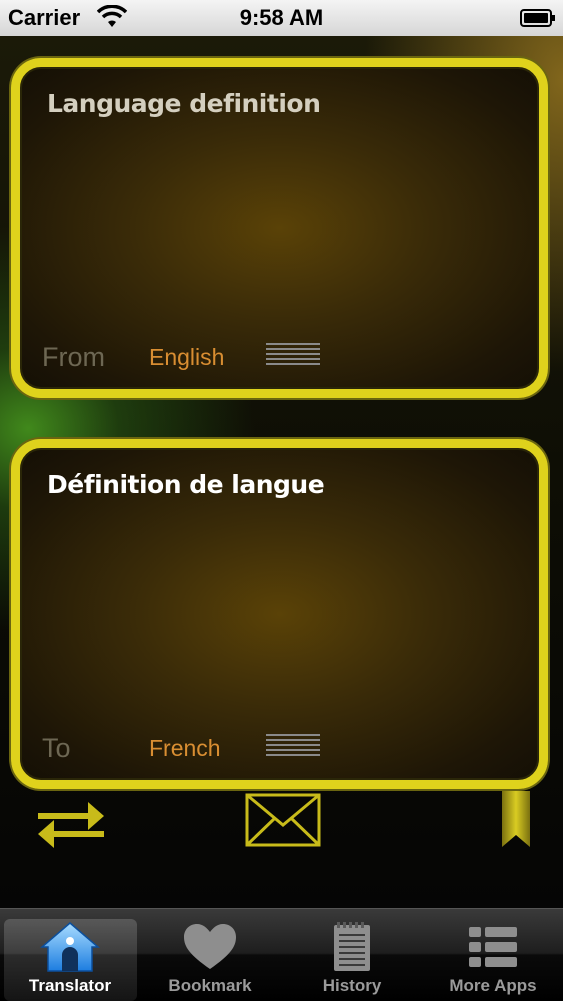  Describe the element at coordinates (537, 18) in the screenshot. I see `battery-icon` at that location.